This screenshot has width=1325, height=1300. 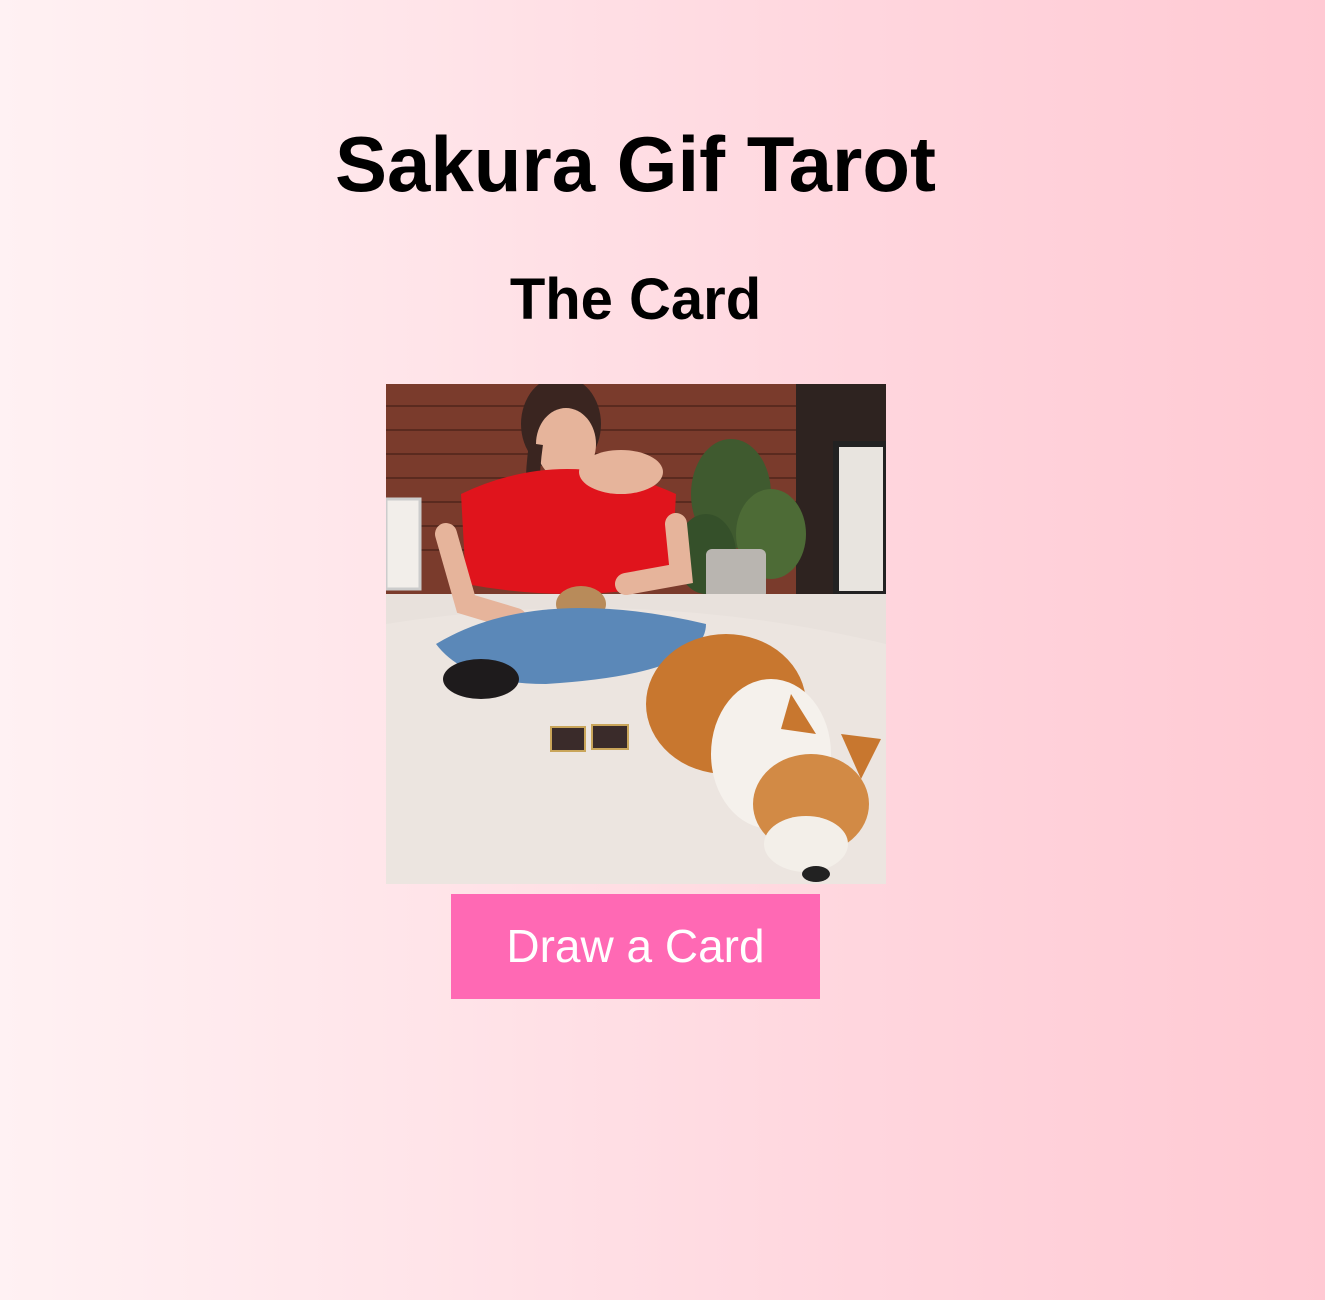 What do you see at coordinates (404, 544) in the screenshot?
I see `left-frame` at bounding box center [404, 544].